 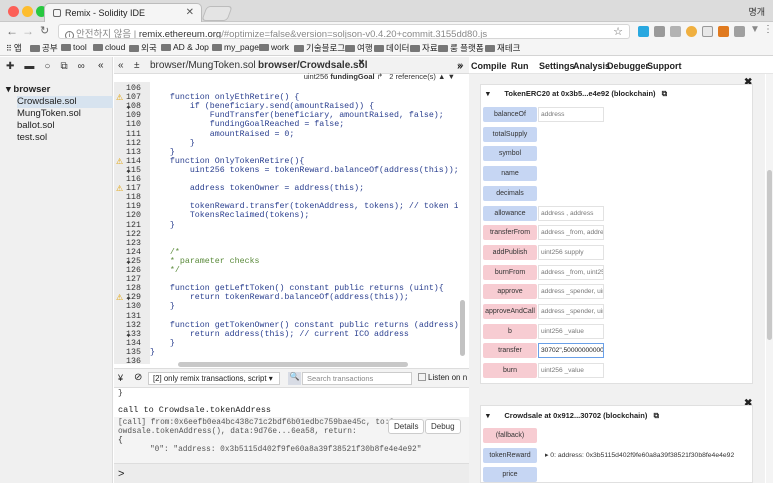 I want to click on link-icon: ∞, so click(x=81, y=66).